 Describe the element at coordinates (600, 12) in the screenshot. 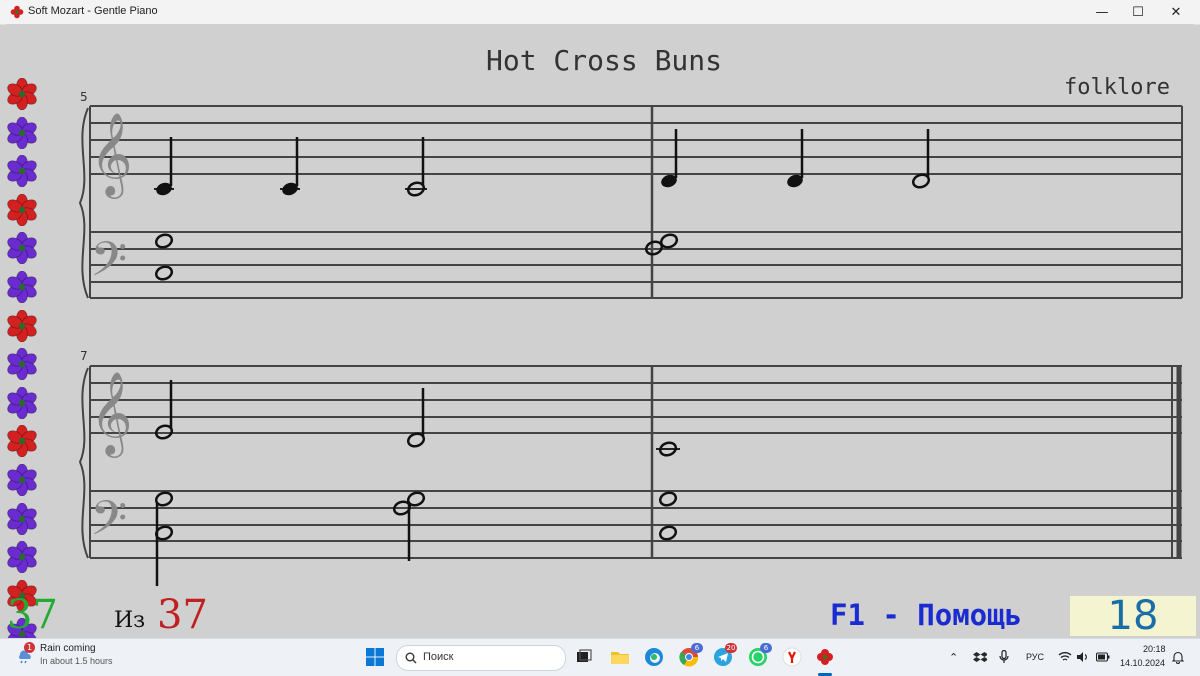

I see `title-bar: Soft Mozart - Gentle Piano — ☐ ✕` at that location.